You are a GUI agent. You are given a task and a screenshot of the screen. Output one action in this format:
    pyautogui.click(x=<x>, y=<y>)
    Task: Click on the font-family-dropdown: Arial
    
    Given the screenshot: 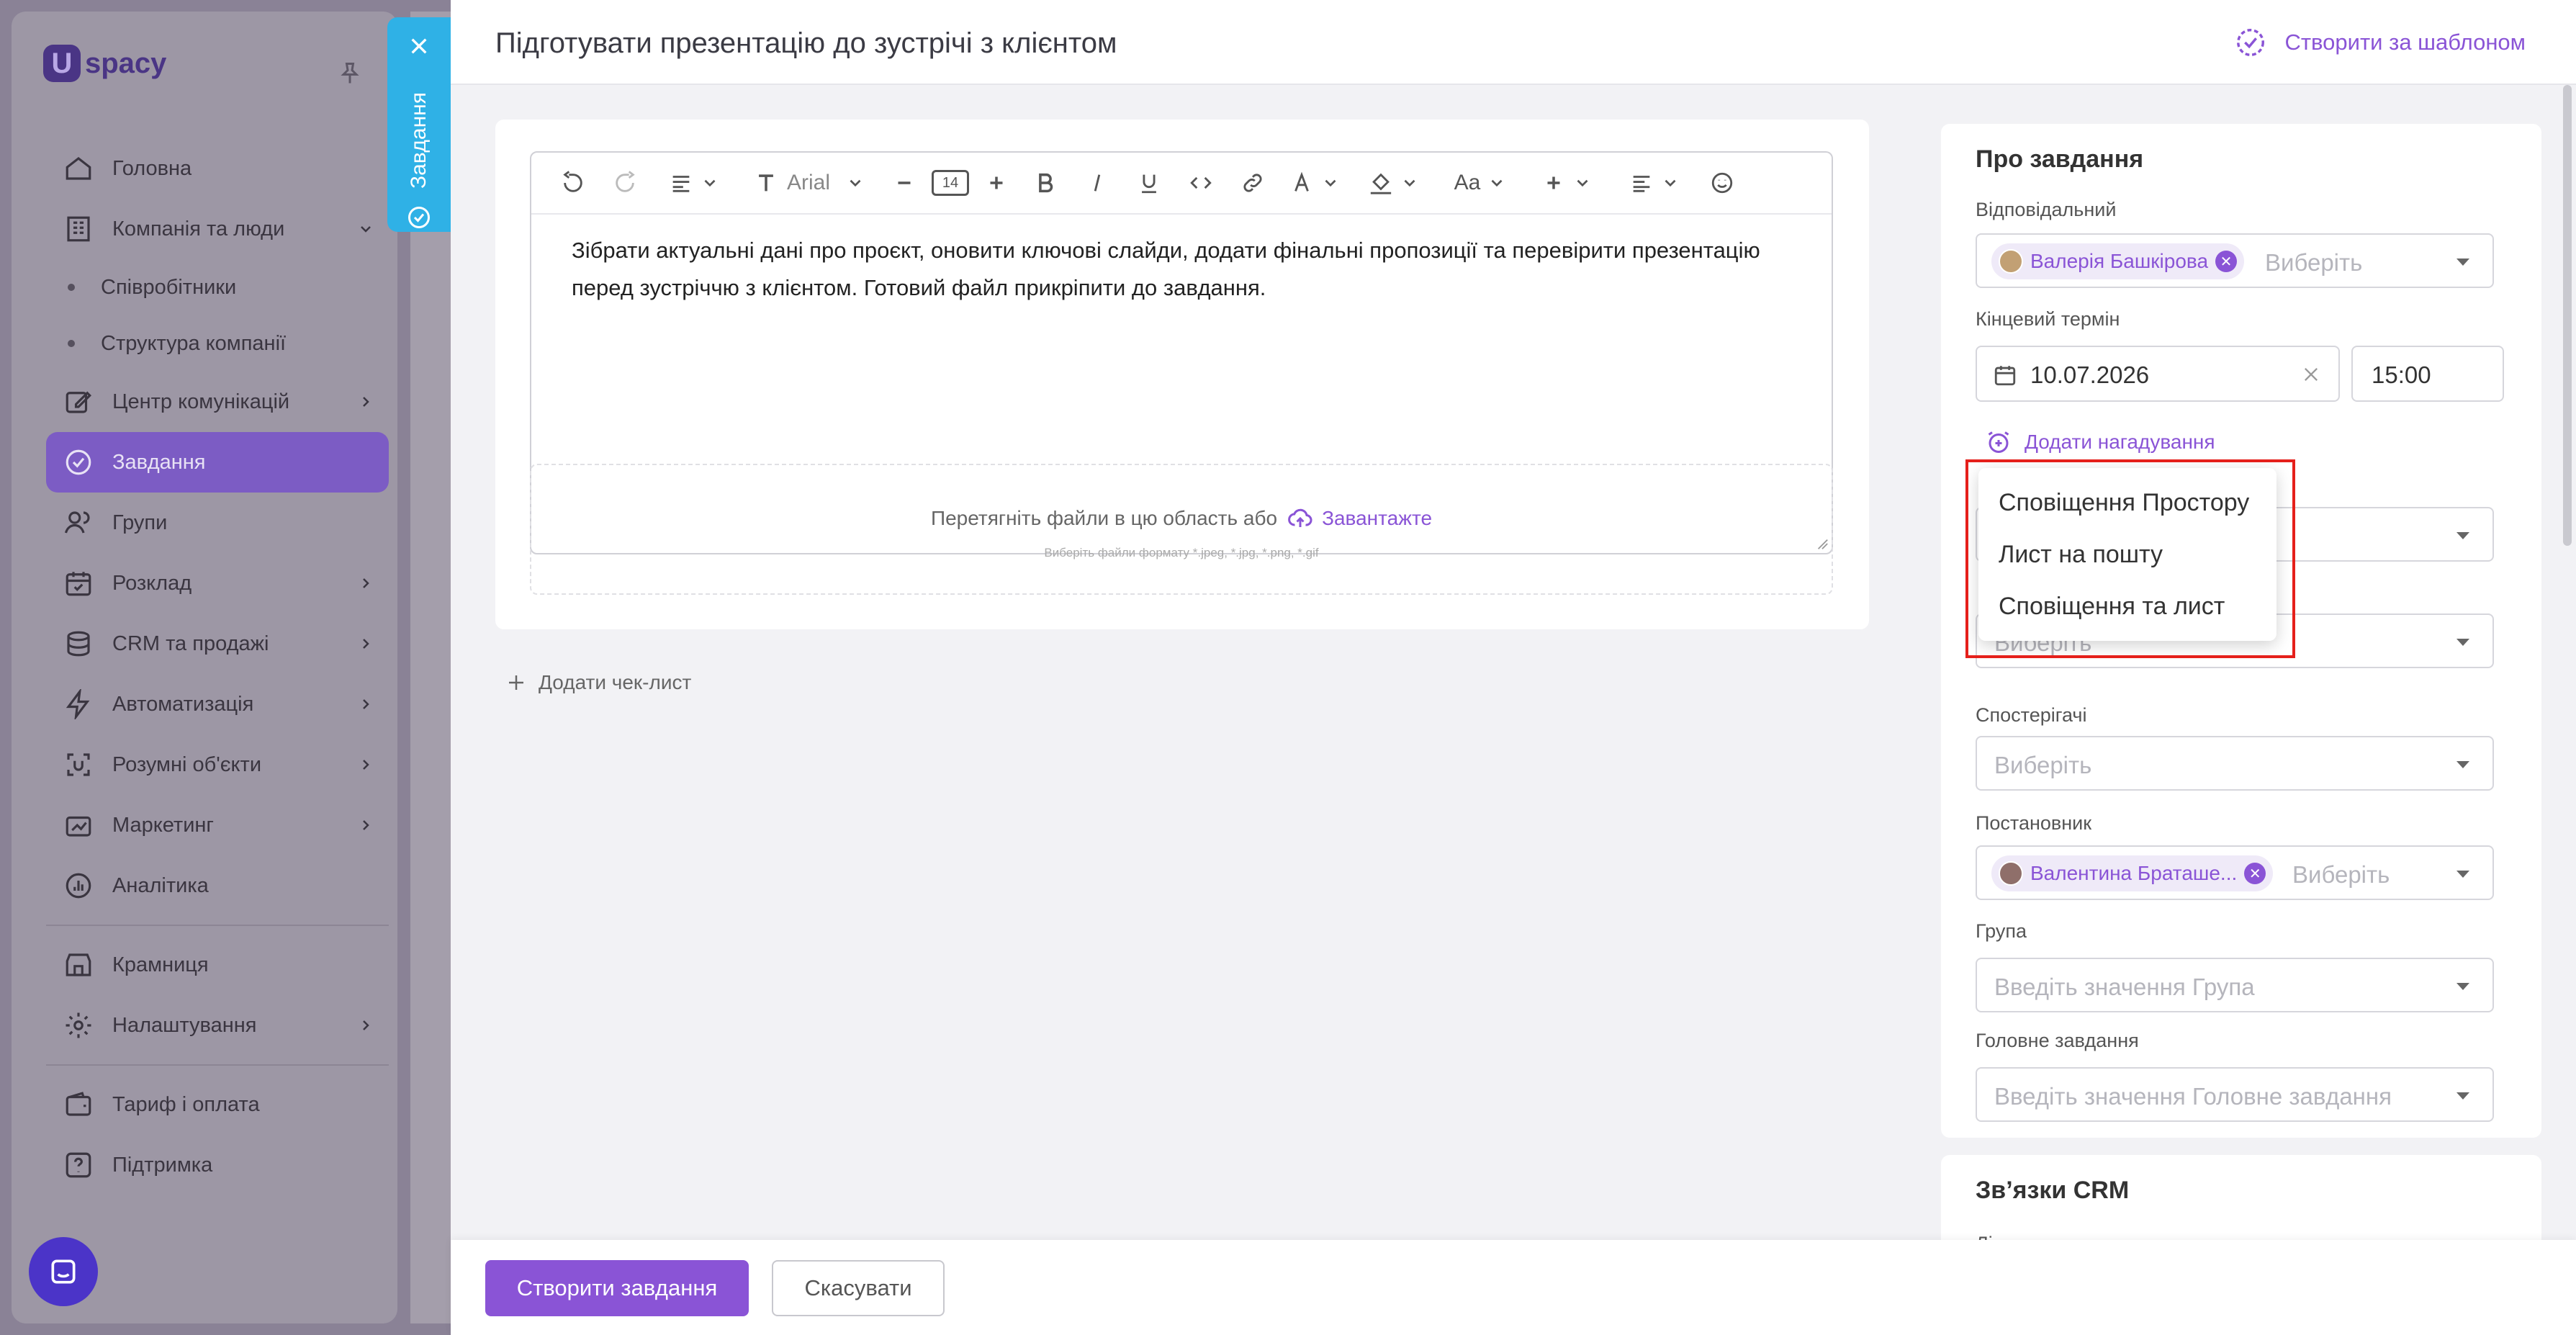 What is the action you would take?
    pyautogui.click(x=809, y=183)
    